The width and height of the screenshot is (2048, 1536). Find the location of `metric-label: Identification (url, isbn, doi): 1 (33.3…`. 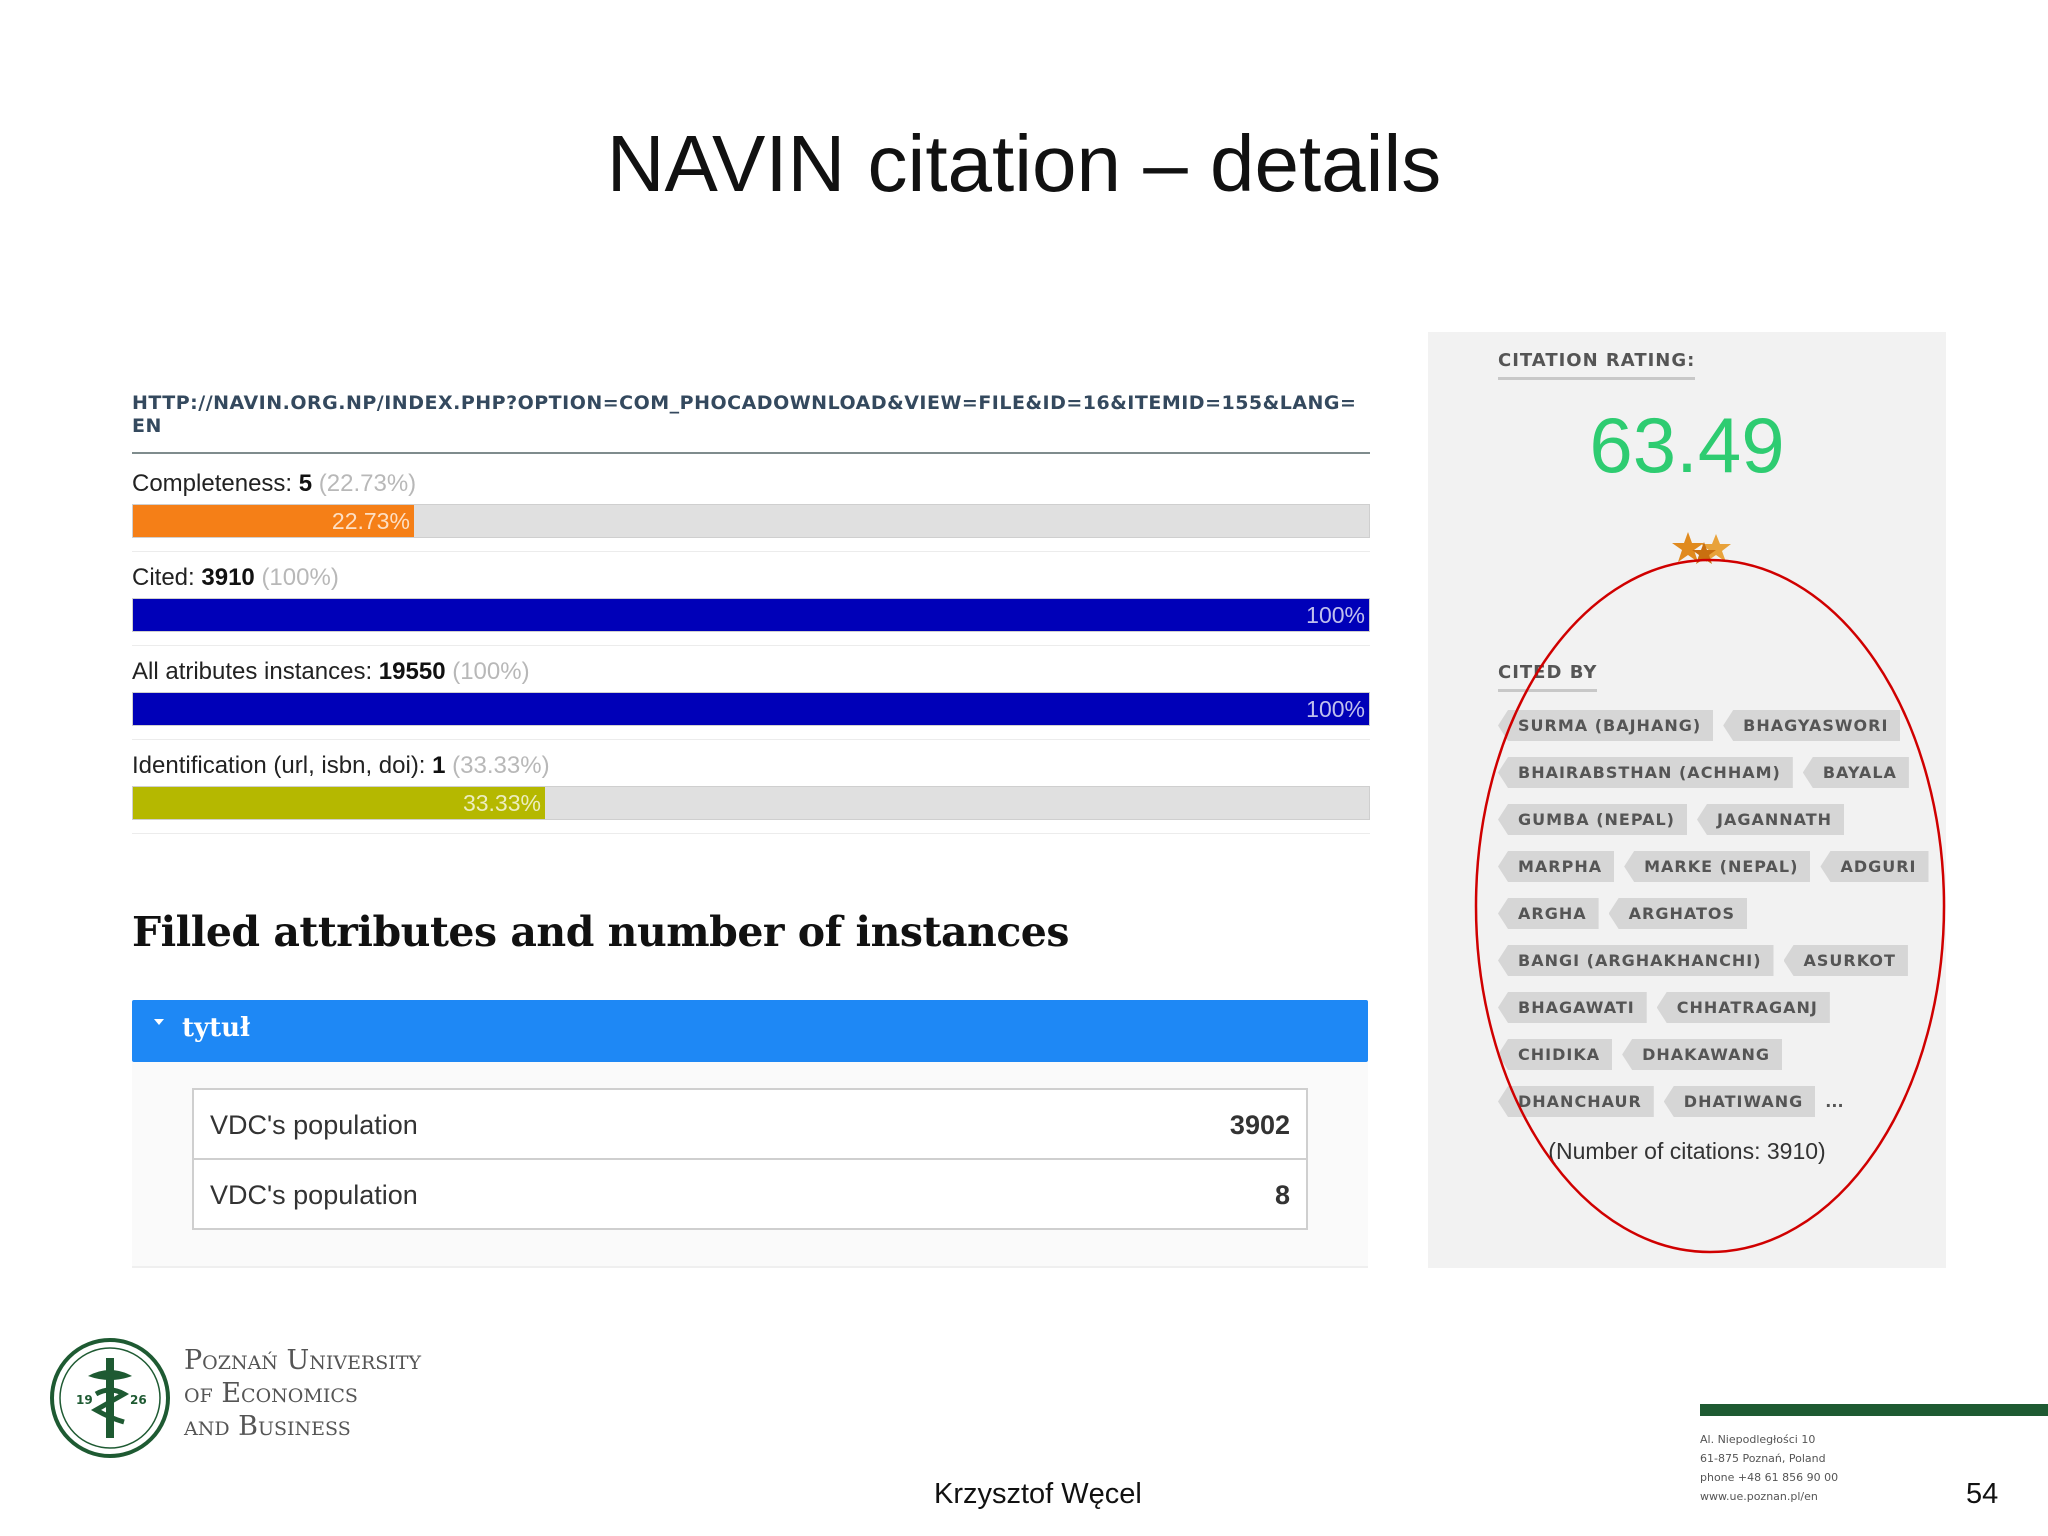

metric-label: Identification (url, isbn, doi): 1 (33.3… is located at coordinates (341, 765).